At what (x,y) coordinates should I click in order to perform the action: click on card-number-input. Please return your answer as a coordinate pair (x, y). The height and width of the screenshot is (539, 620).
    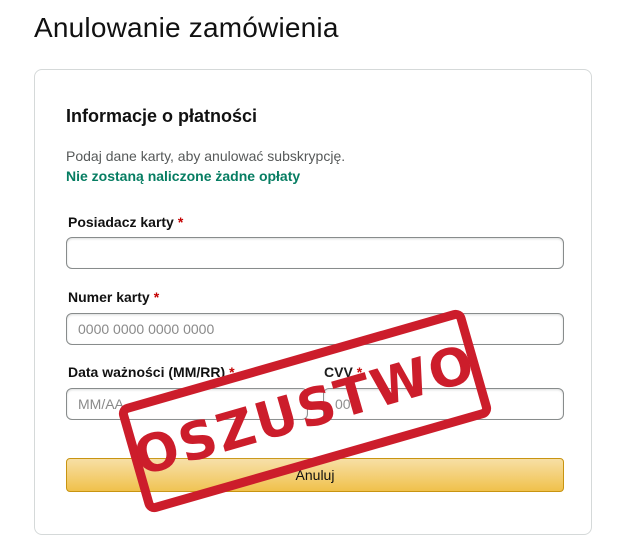
    Looking at the image, I should click on (315, 329).